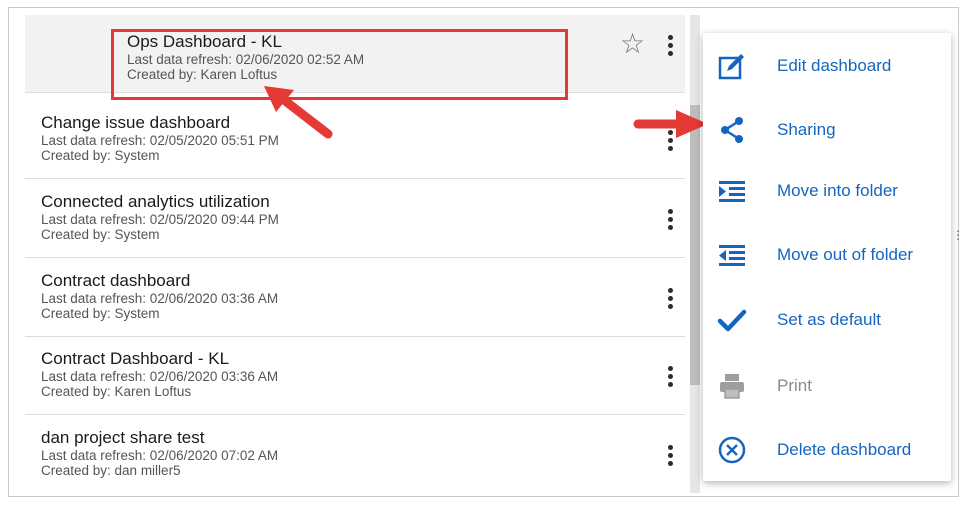 This screenshot has height=508, width=968. I want to click on menu-item-label: Move out of folder, so click(845, 254).